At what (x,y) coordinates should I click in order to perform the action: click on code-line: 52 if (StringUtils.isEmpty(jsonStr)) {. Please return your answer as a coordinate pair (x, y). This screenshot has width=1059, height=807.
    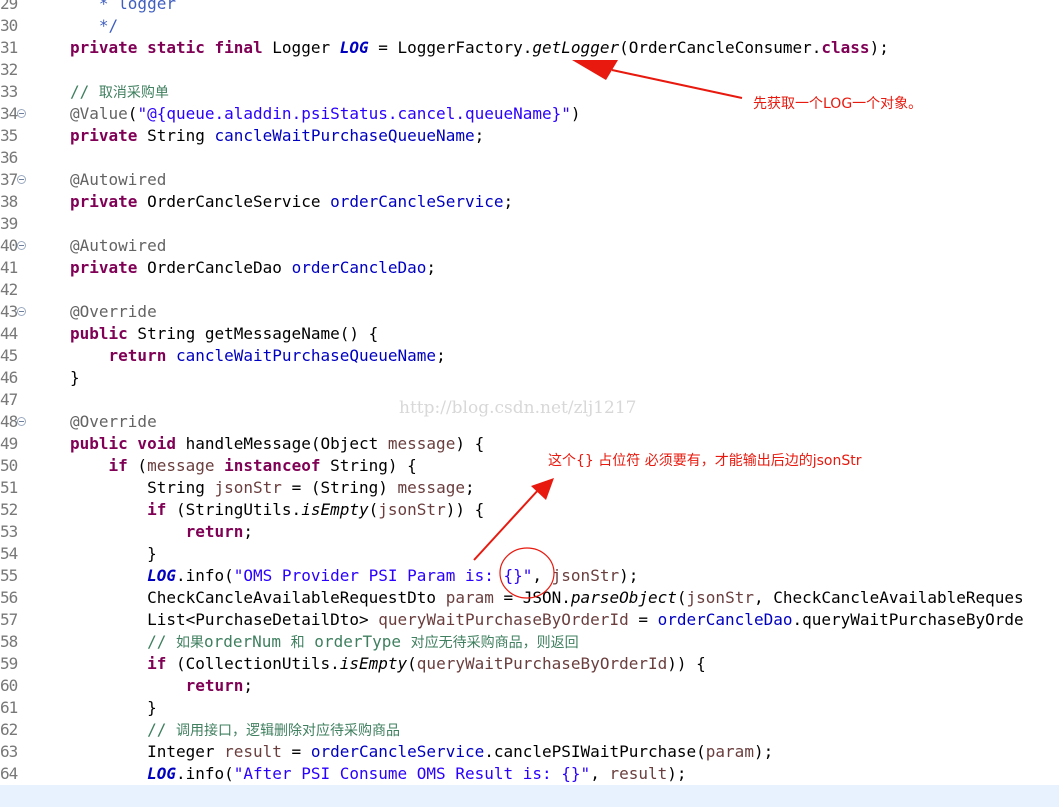
    Looking at the image, I should click on (529, 510).